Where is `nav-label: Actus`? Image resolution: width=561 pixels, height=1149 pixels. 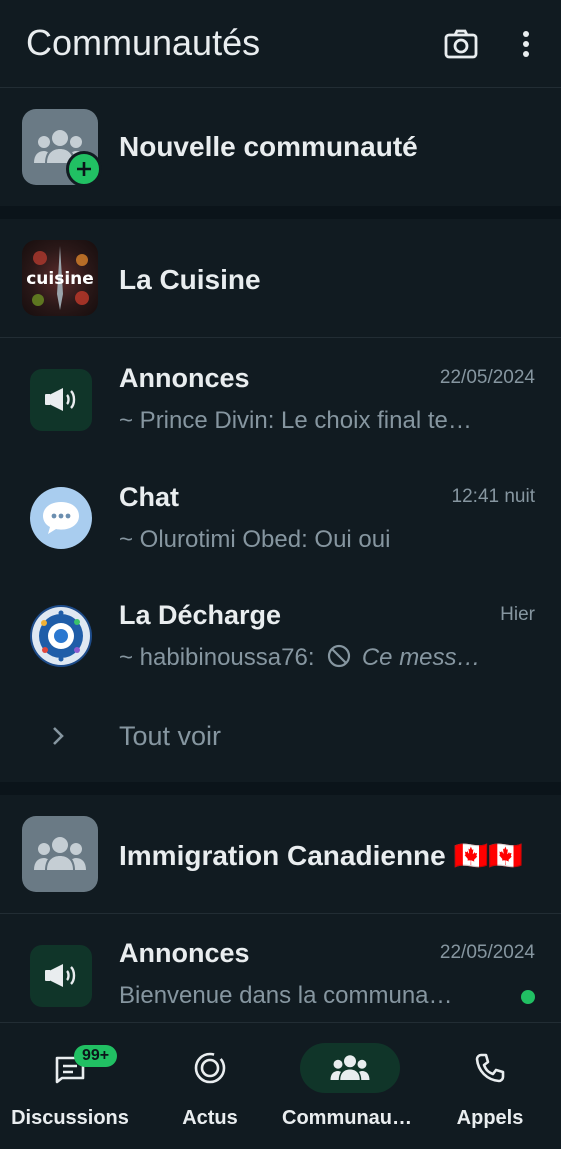
nav-label: Actus is located at coordinates (210, 1118).